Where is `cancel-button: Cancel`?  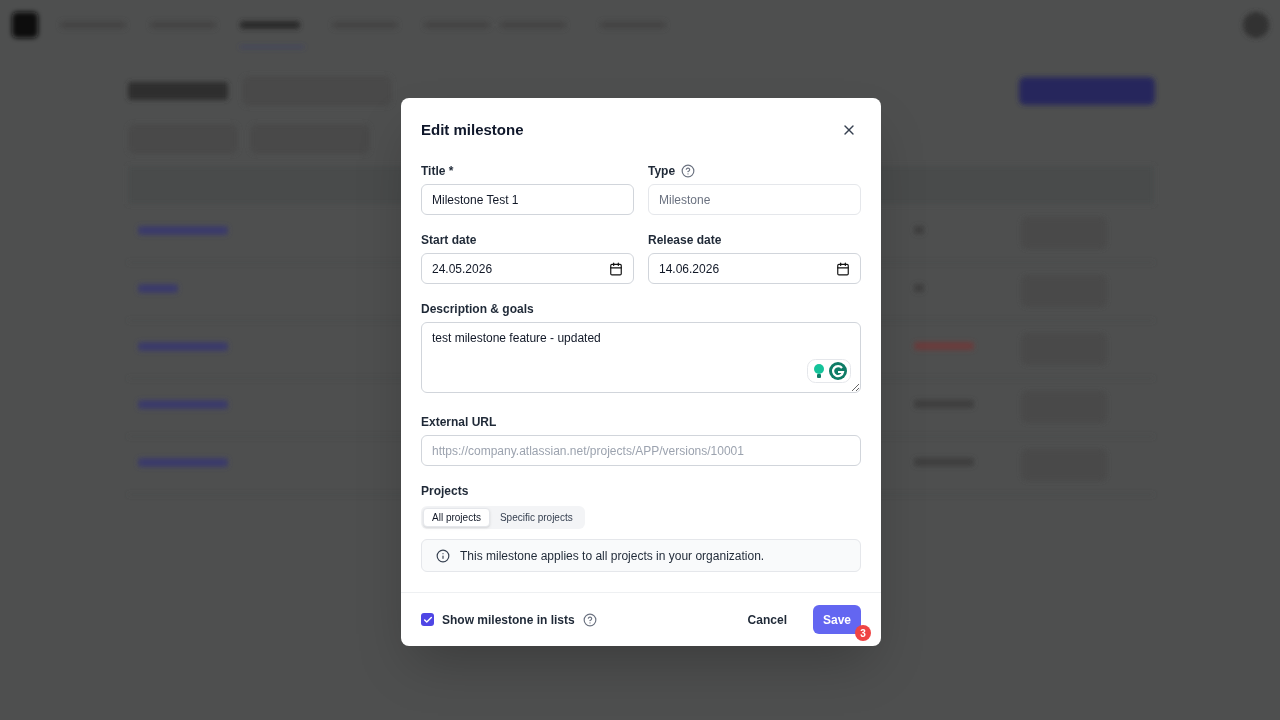
cancel-button: Cancel is located at coordinates (767, 619).